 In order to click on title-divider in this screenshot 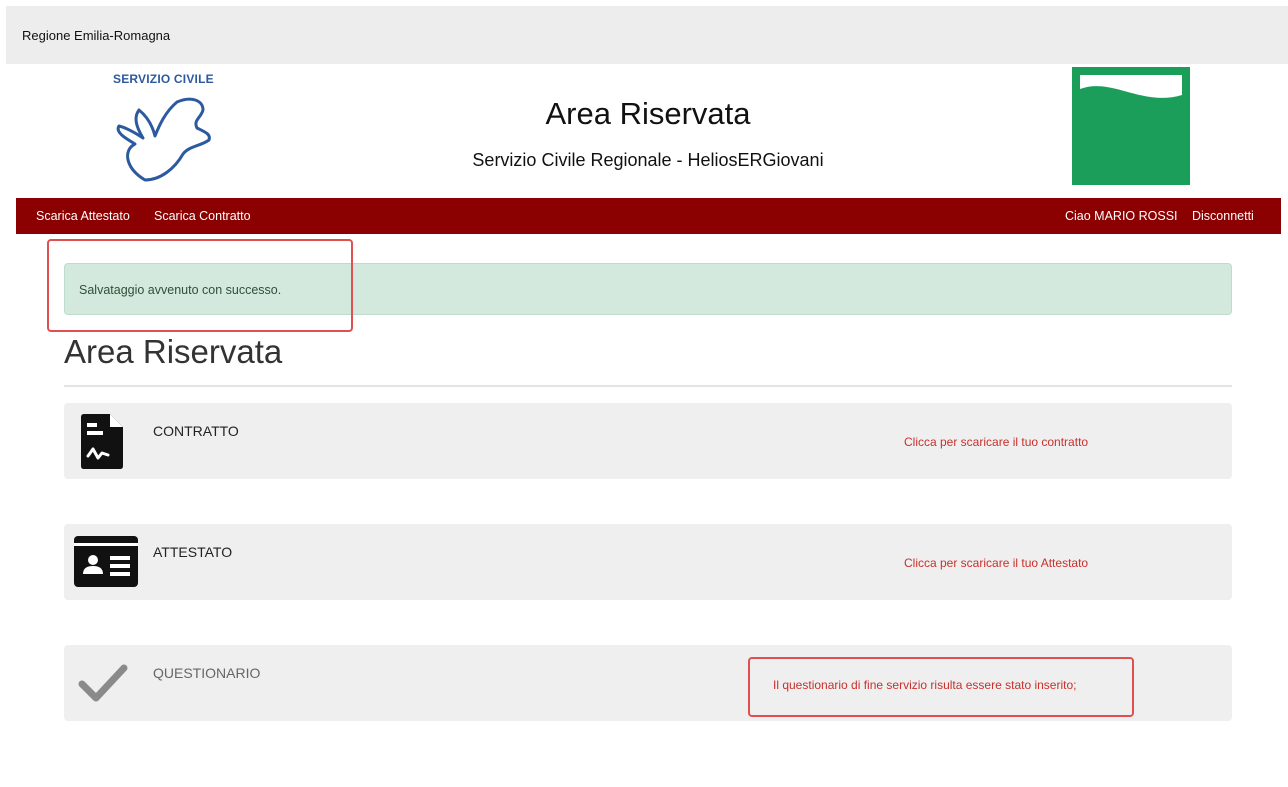, I will do `click(648, 386)`.